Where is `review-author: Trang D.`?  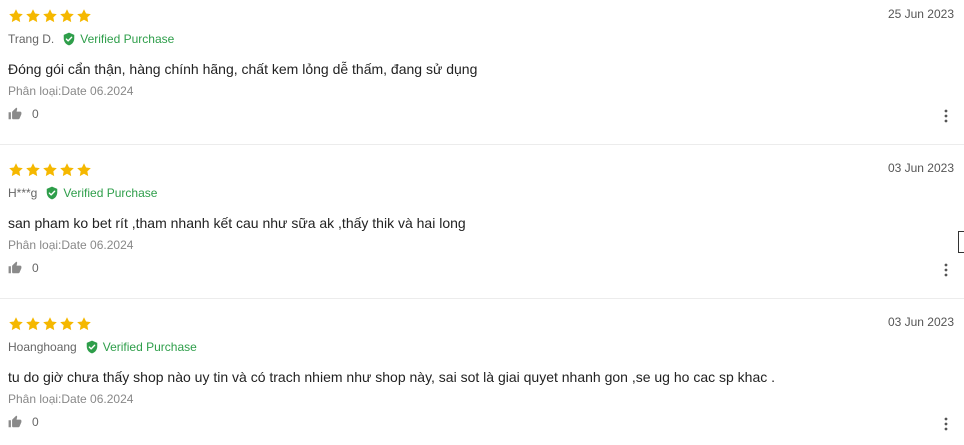
review-author: Trang D. is located at coordinates (31, 39).